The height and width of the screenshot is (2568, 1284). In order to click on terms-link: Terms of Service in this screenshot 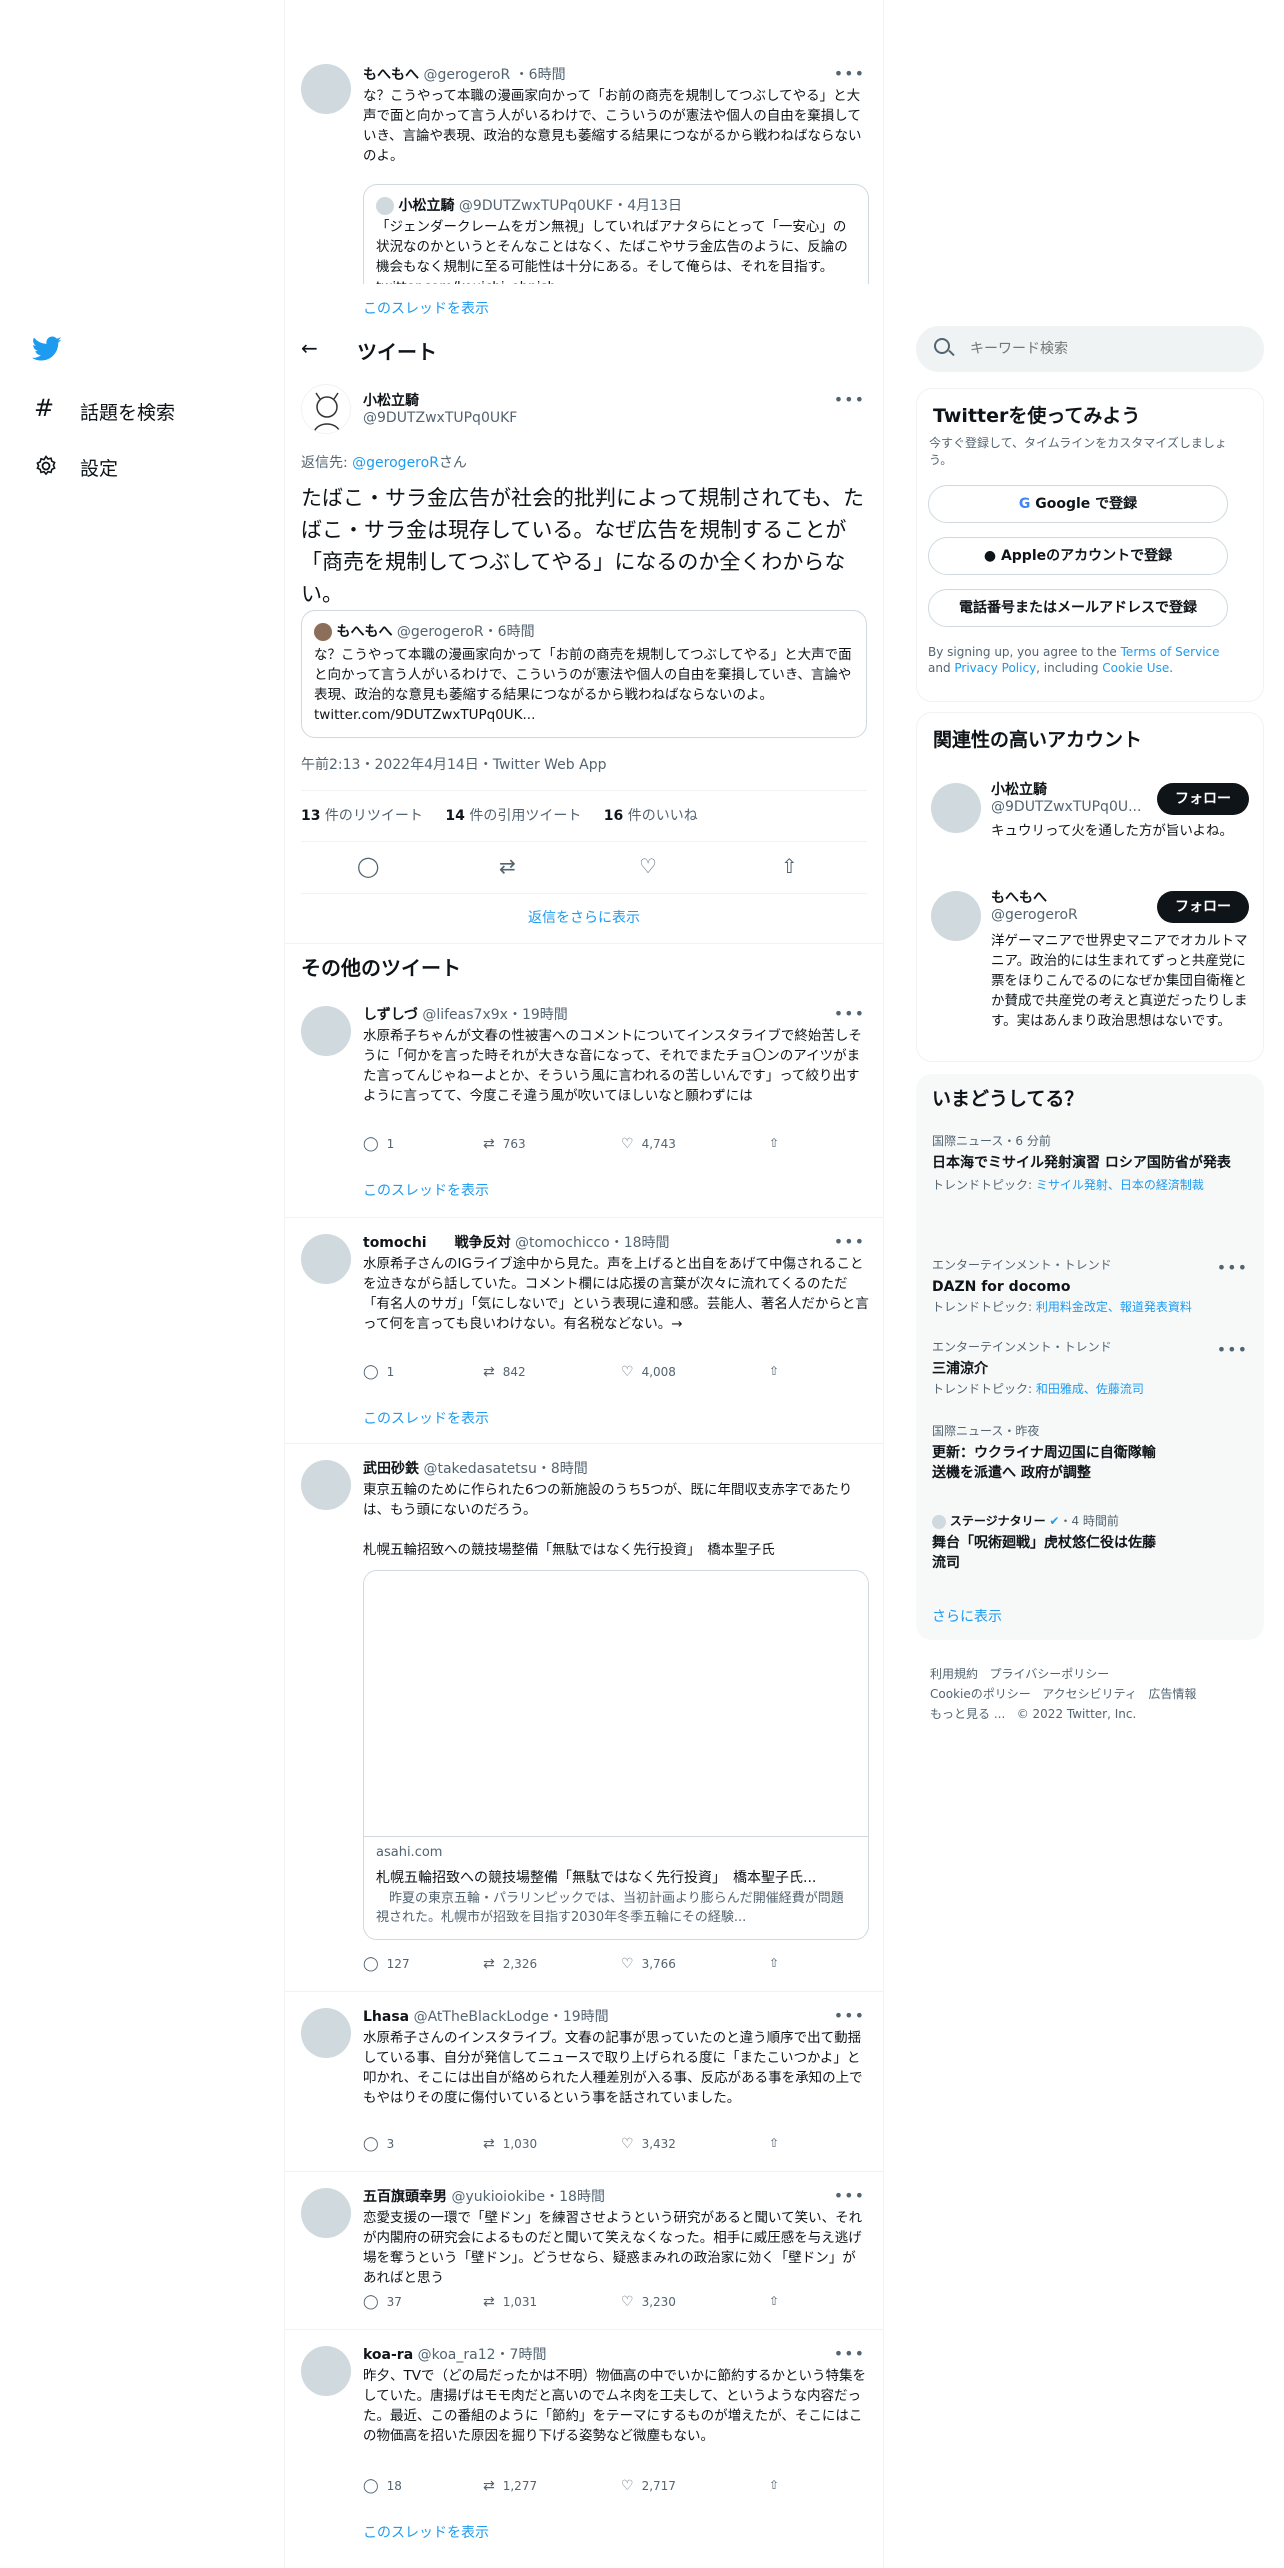, I will do `click(1170, 652)`.